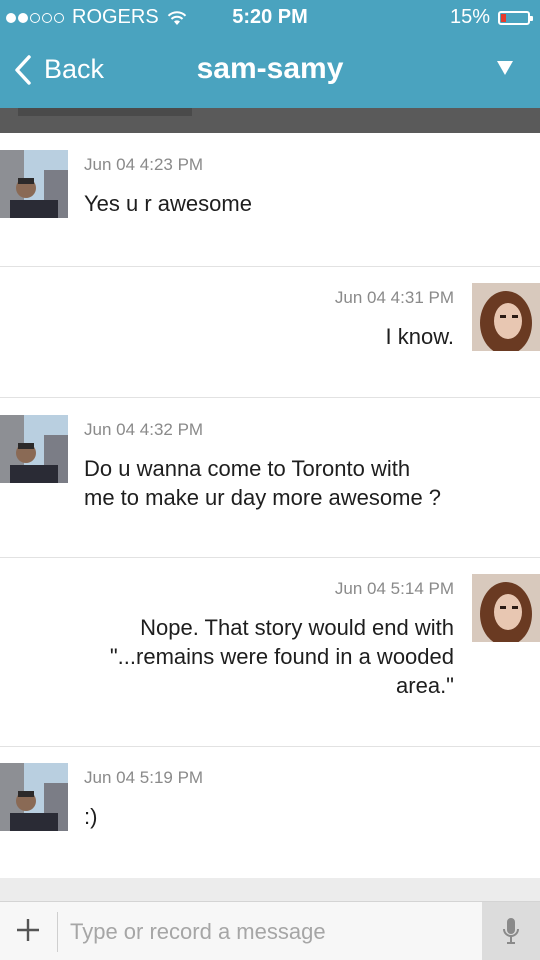  I want to click on conversation-title: sam-samy, so click(270, 68).